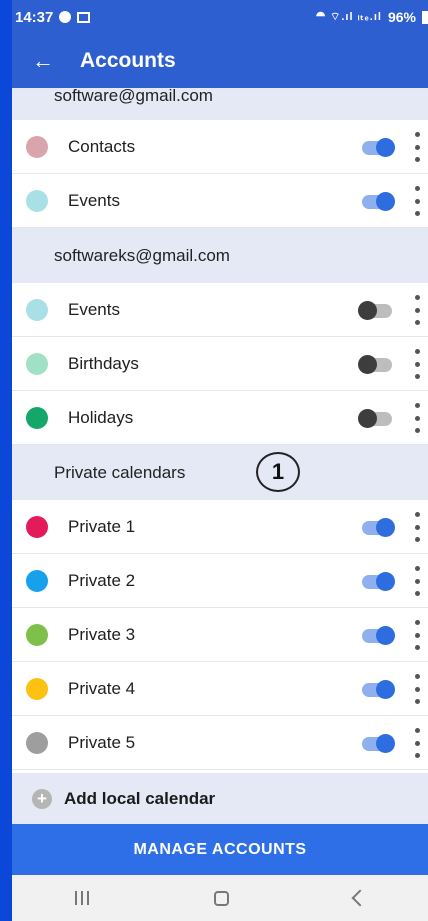 The image size is (428, 921). Describe the element at coordinates (43, 61) in the screenshot. I see `arrow-left-icon: ←` at that location.